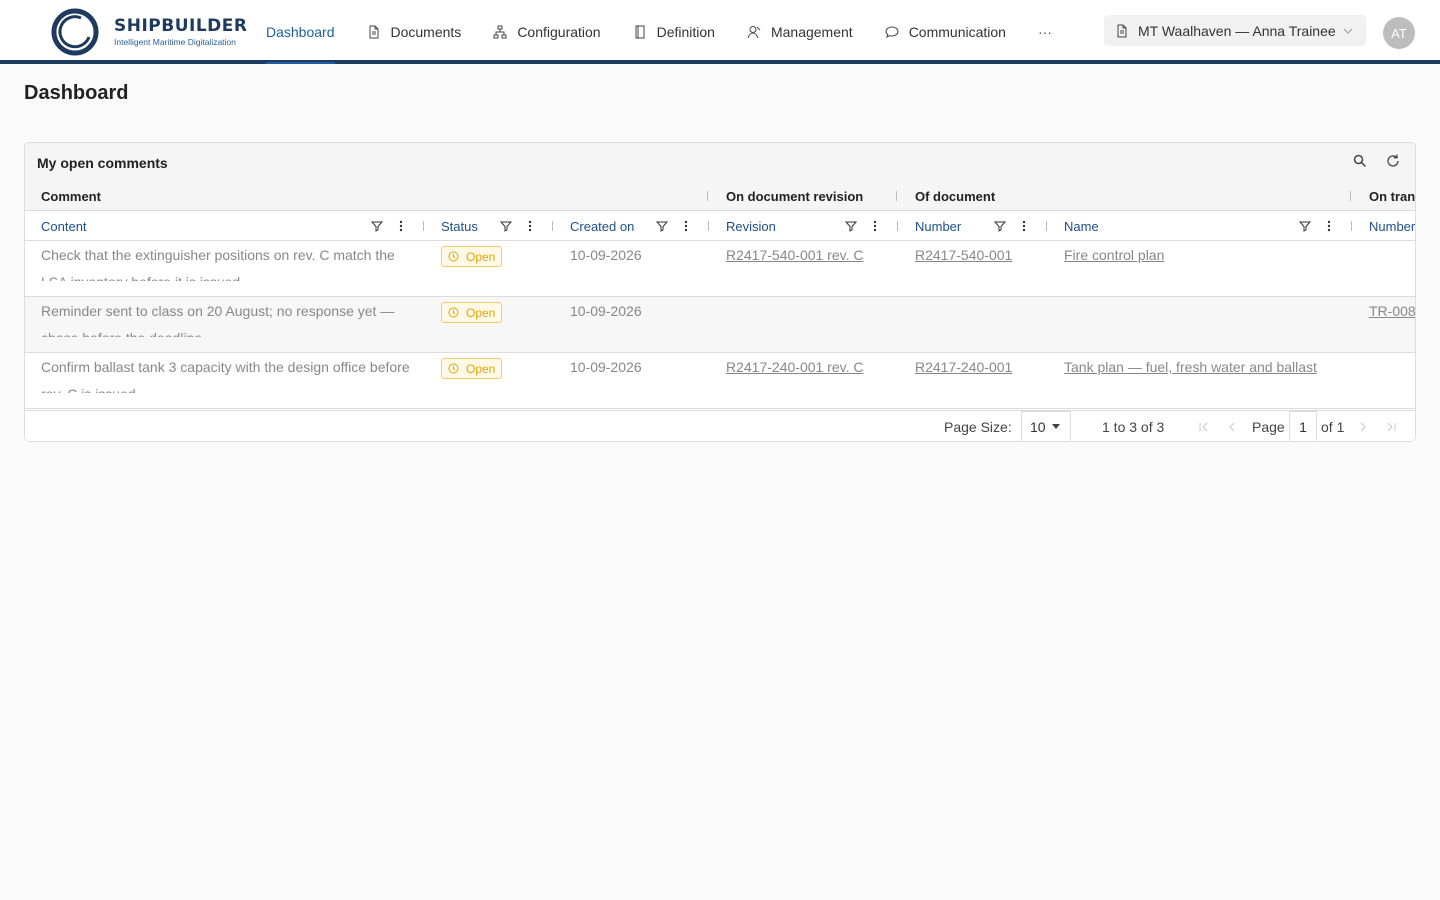 Image resolution: width=1440 pixels, height=900 pixels. Describe the element at coordinates (71, 196) in the screenshot. I see `group-header-comment: Comment` at that location.